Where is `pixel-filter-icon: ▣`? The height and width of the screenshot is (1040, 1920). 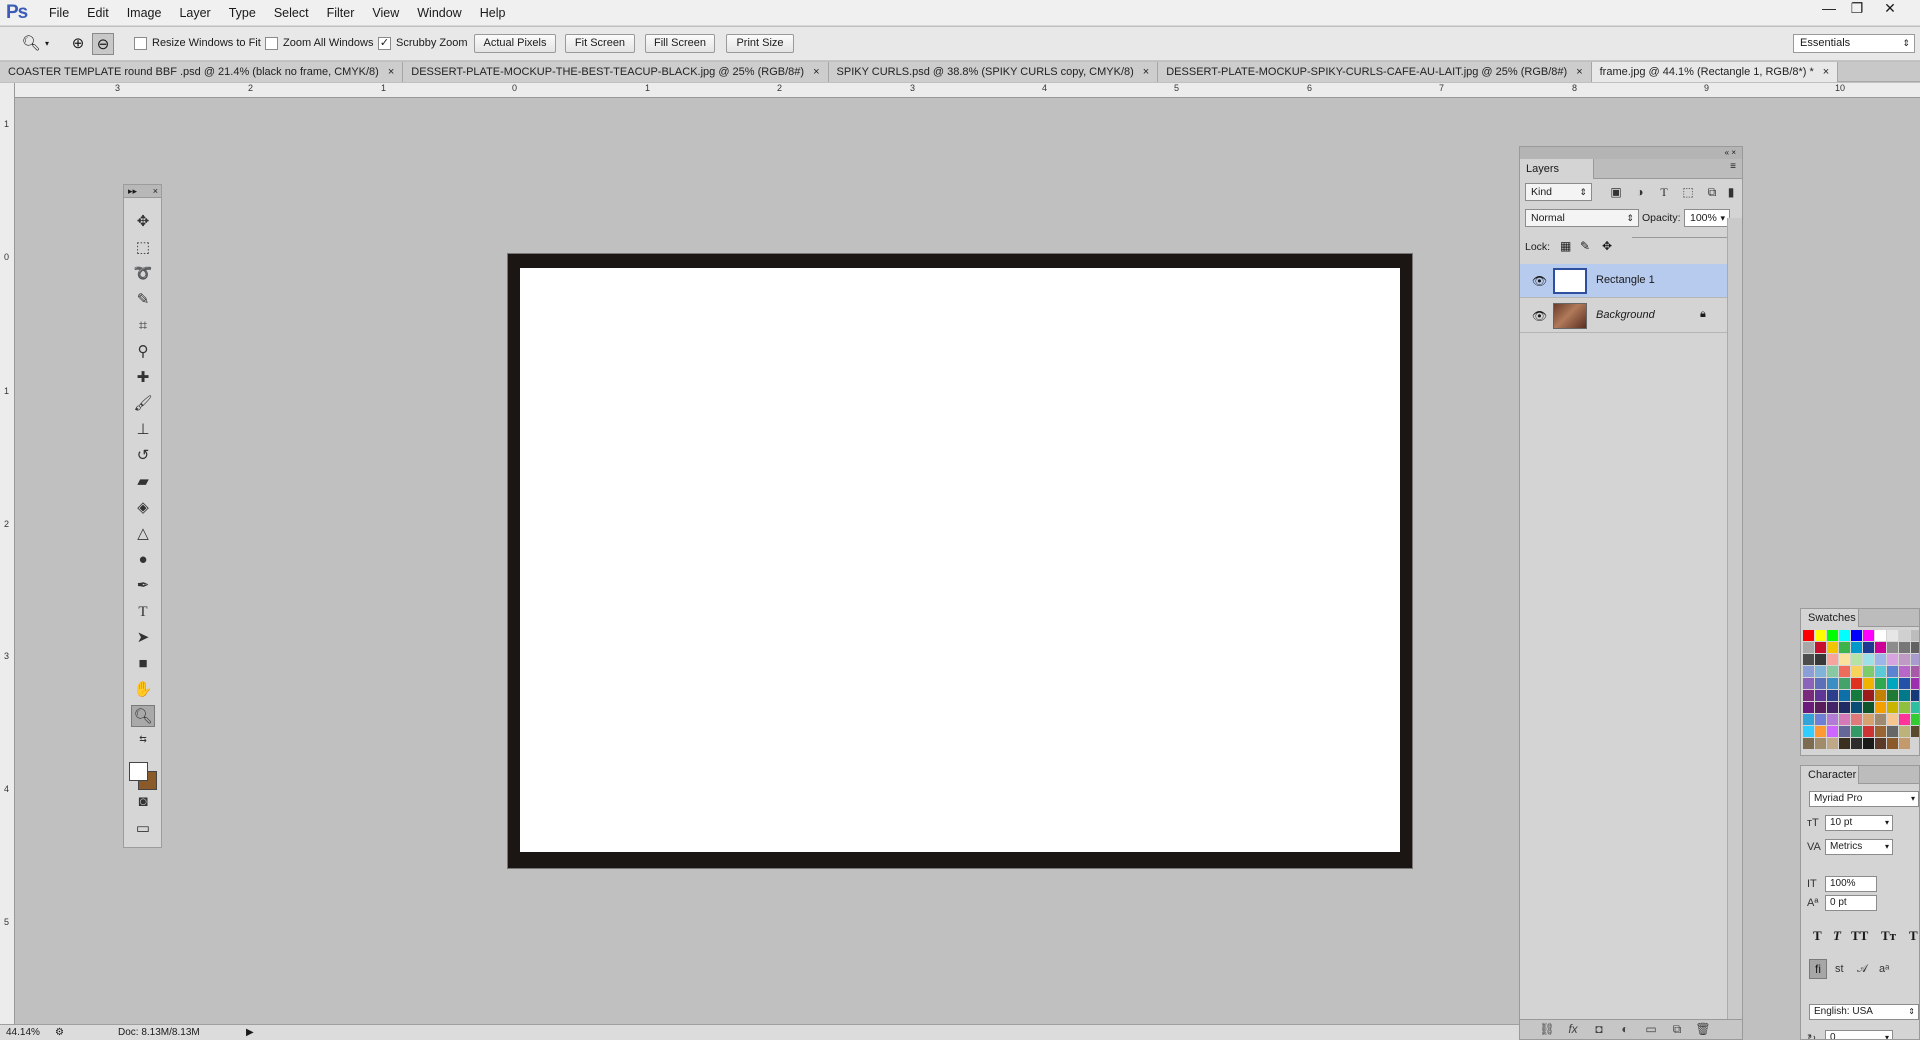 pixel-filter-icon: ▣ is located at coordinates (1616, 192).